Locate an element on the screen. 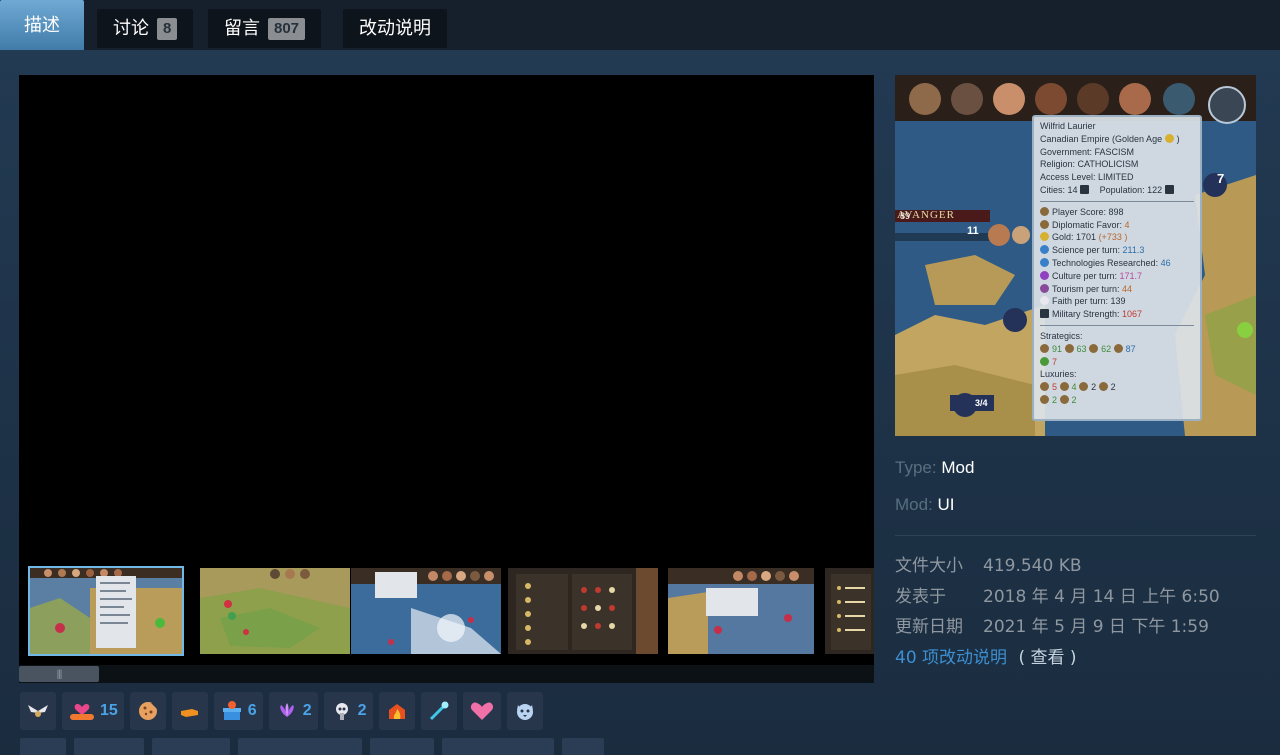 The image size is (1280, 755). tab-change-notes: 改动说明 is located at coordinates (395, 28).